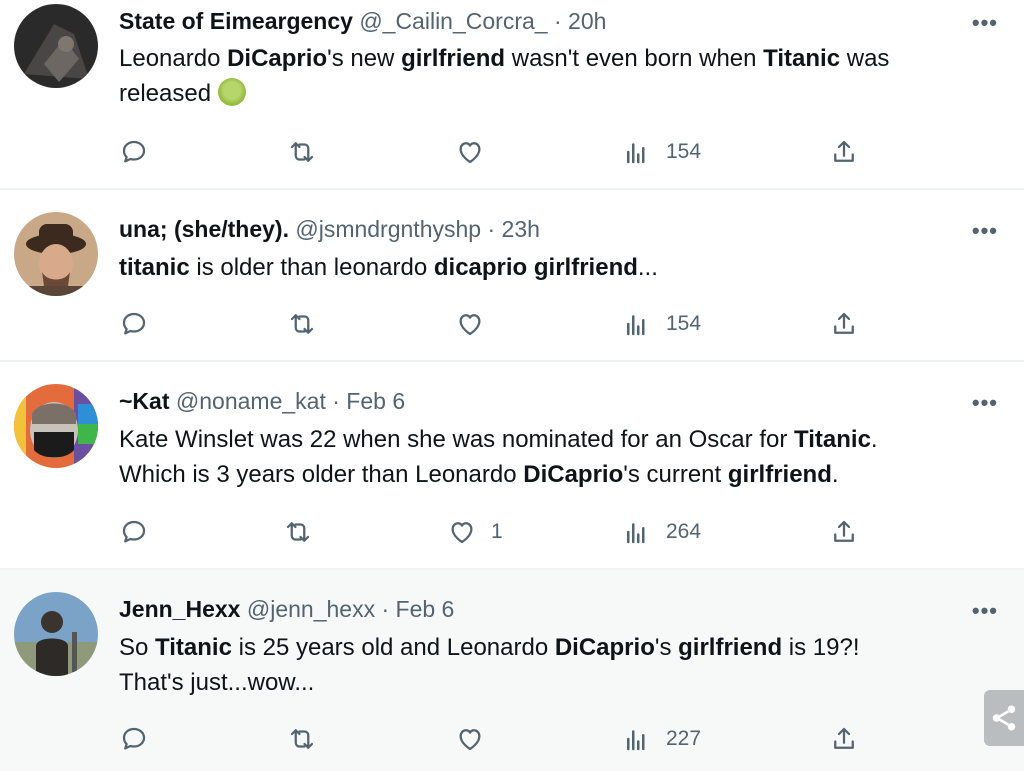 The image size is (1024, 771). Describe the element at coordinates (311, 267) in the screenshot. I see `text-segment: is older than leonardo` at that location.